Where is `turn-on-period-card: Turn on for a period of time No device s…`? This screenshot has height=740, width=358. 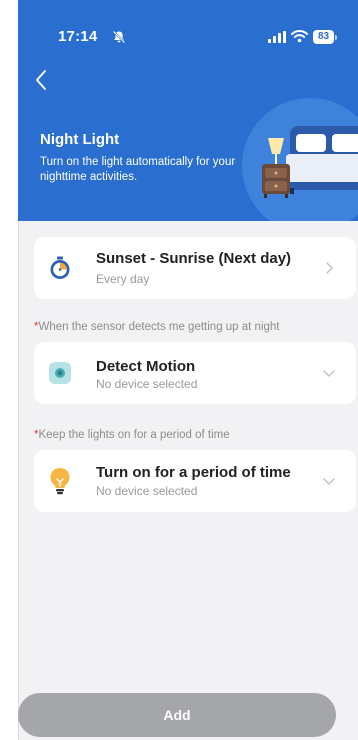 turn-on-period-card: Turn on for a period of time No device s… is located at coordinates (195, 481).